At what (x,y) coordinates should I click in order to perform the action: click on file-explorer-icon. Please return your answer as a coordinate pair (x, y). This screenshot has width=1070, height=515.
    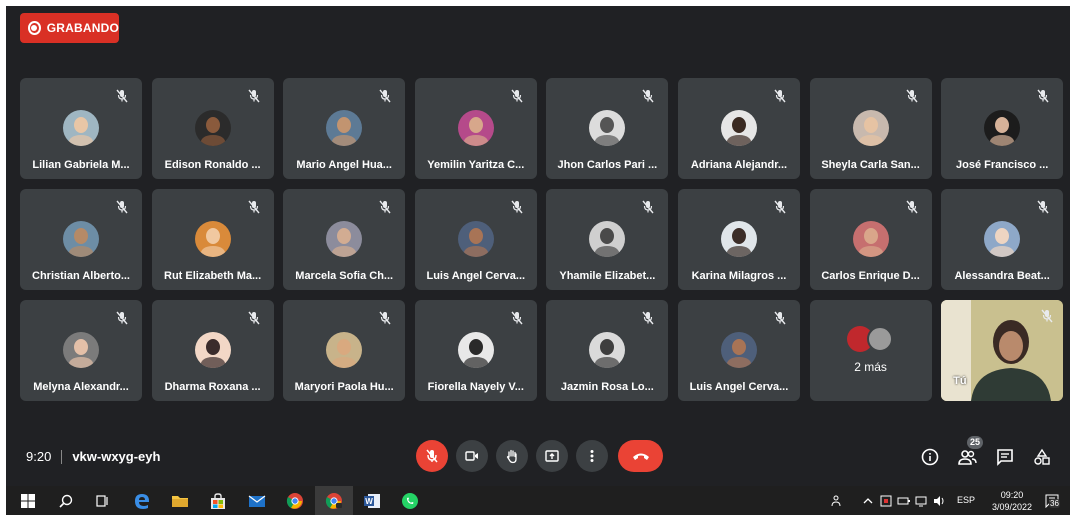
    Looking at the image, I should click on (180, 501).